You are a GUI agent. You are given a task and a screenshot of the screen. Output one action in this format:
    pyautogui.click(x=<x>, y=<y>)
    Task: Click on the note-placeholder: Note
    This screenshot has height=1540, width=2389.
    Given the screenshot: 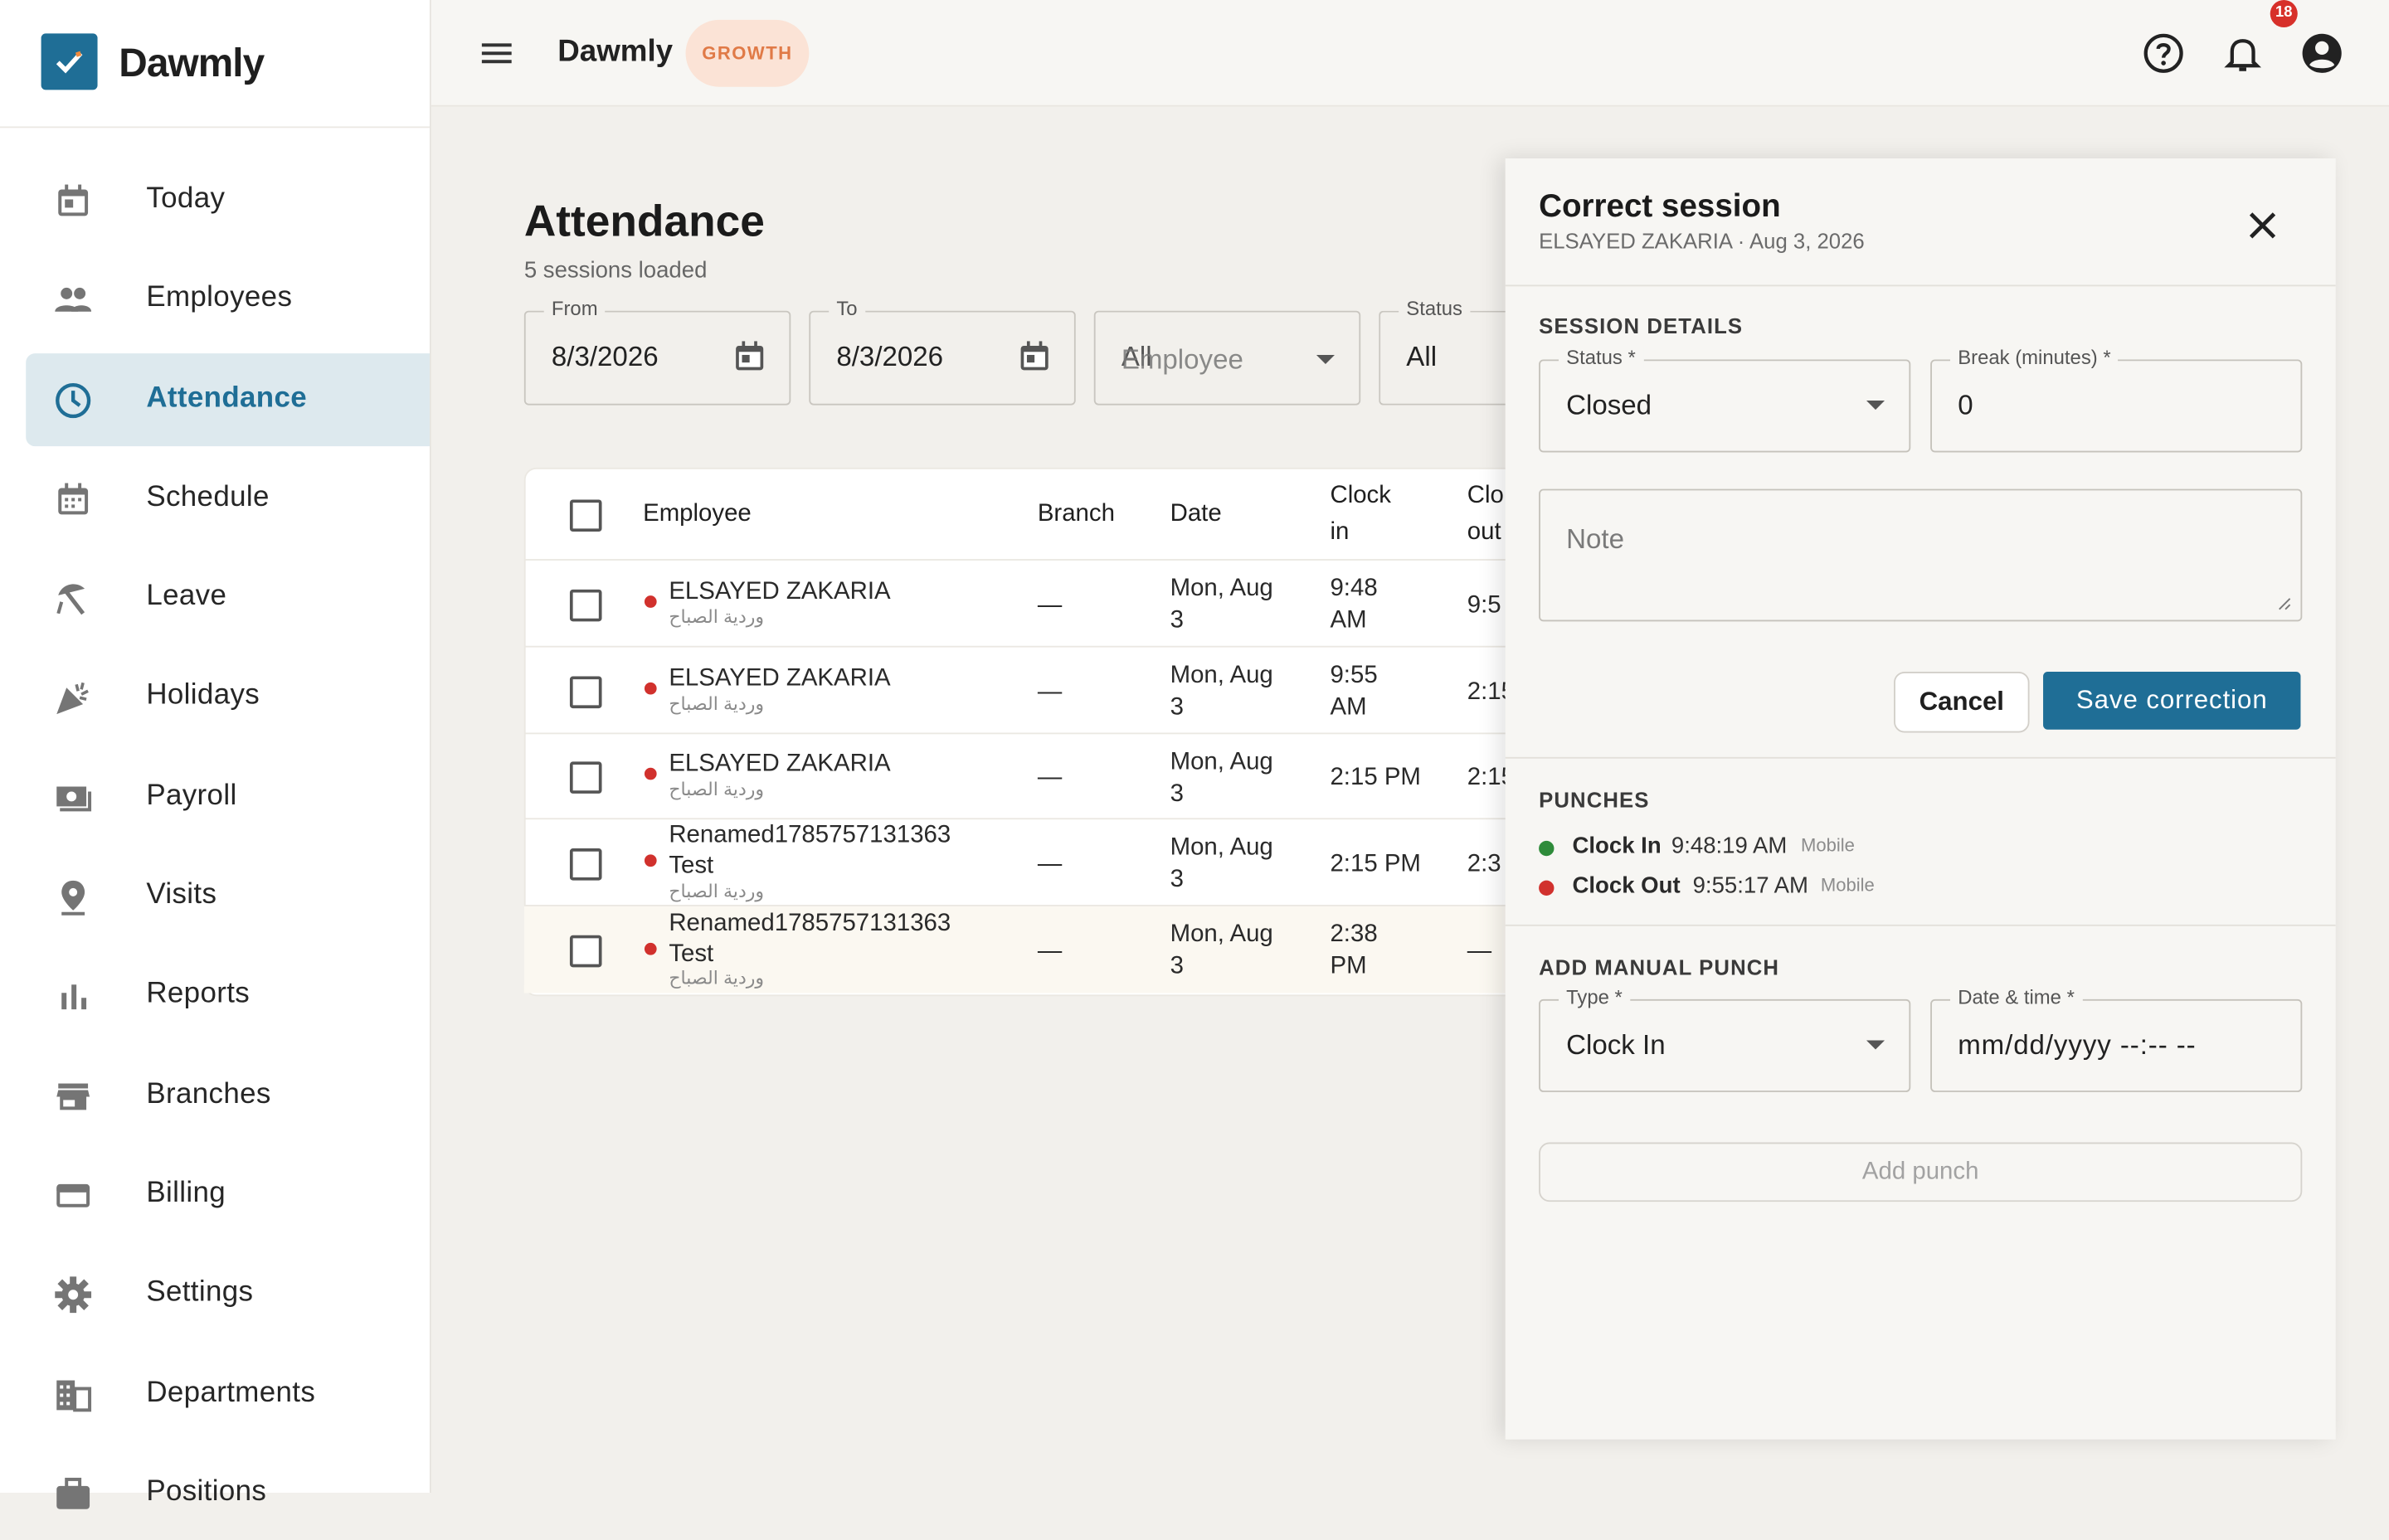 What is the action you would take?
    pyautogui.click(x=1595, y=539)
    